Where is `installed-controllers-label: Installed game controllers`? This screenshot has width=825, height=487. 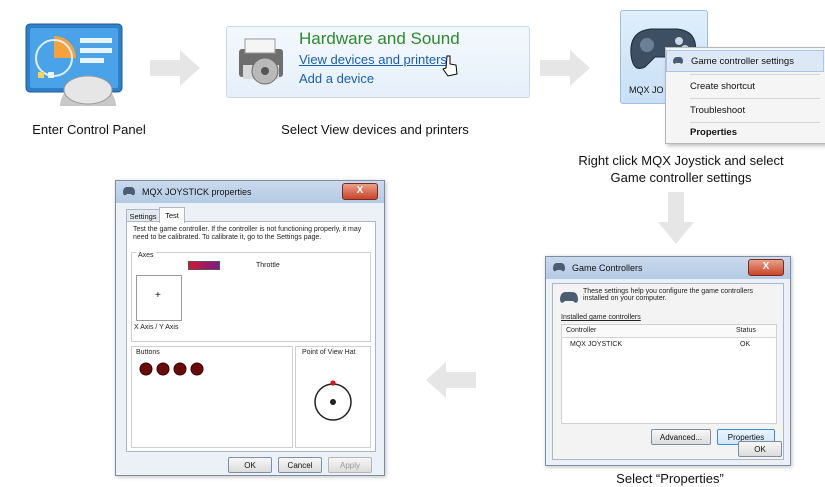 installed-controllers-label: Installed game controllers is located at coordinates (601, 317).